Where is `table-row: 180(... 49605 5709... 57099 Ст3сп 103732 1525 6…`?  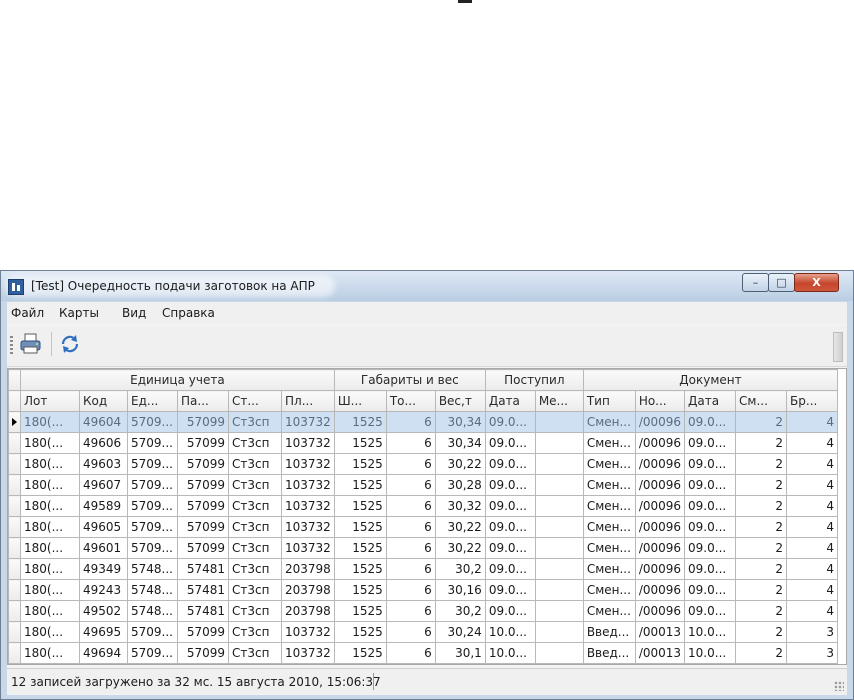
table-row: 180(... 49605 5709... 57099 Ст3сп 103732 1525 6… is located at coordinates (423, 527).